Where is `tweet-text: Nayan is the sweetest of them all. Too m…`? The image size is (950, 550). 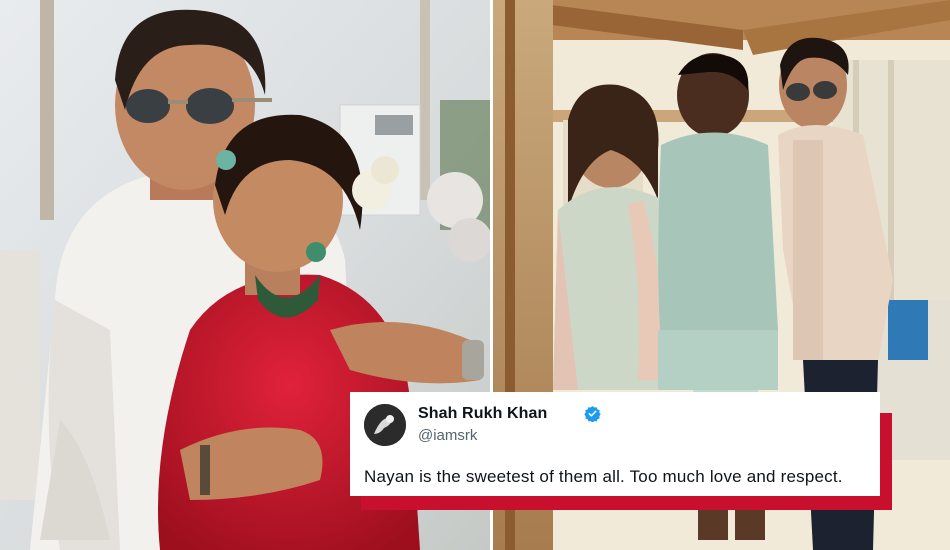
tweet-text: Nayan is the sweetest of them all. Too m… is located at coordinates (603, 476).